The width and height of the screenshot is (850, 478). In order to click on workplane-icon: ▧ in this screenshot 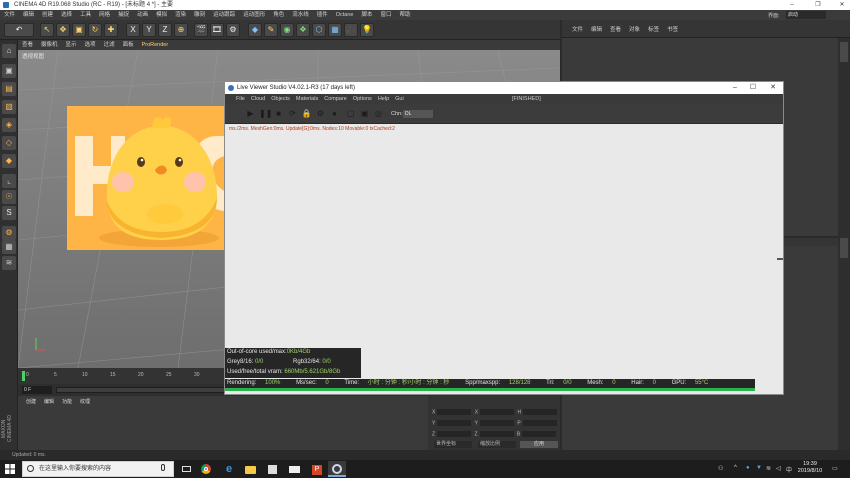, I will do `click(9, 107)`.